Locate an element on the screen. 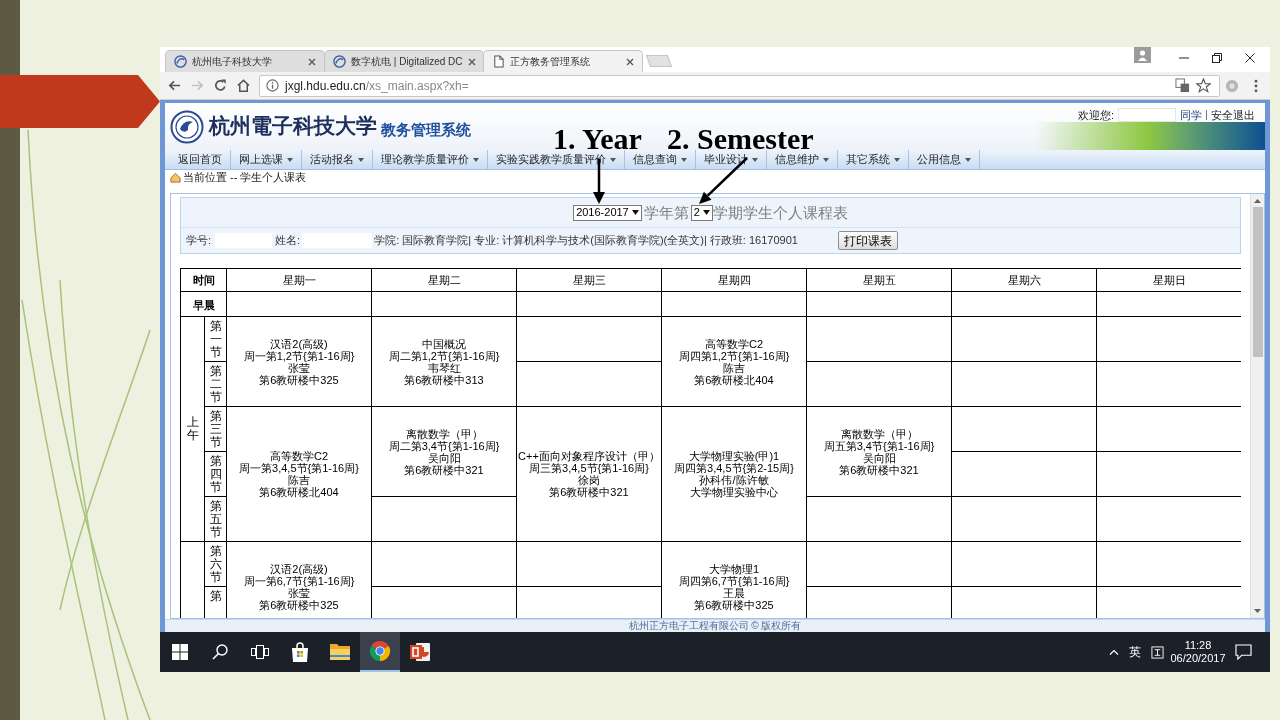  nav-menu-item: 信息查询 is located at coordinates (660, 159).